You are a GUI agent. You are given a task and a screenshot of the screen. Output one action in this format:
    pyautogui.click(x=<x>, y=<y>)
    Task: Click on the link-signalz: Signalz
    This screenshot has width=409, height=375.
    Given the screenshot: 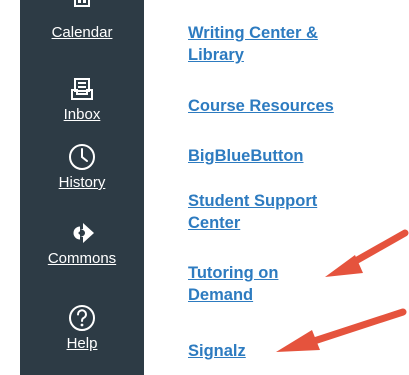 What is the action you would take?
    pyautogui.click(x=217, y=351)
    